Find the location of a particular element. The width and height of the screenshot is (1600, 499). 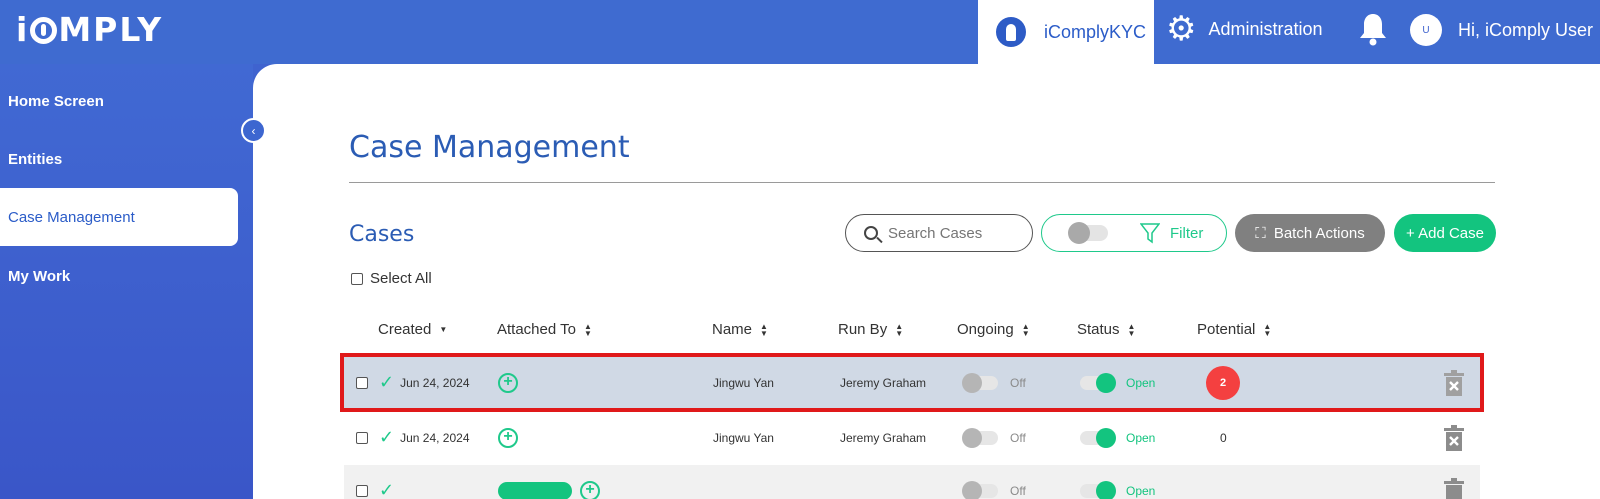

chevron-left-icon: ‹ is located at coordinates (253, 130).